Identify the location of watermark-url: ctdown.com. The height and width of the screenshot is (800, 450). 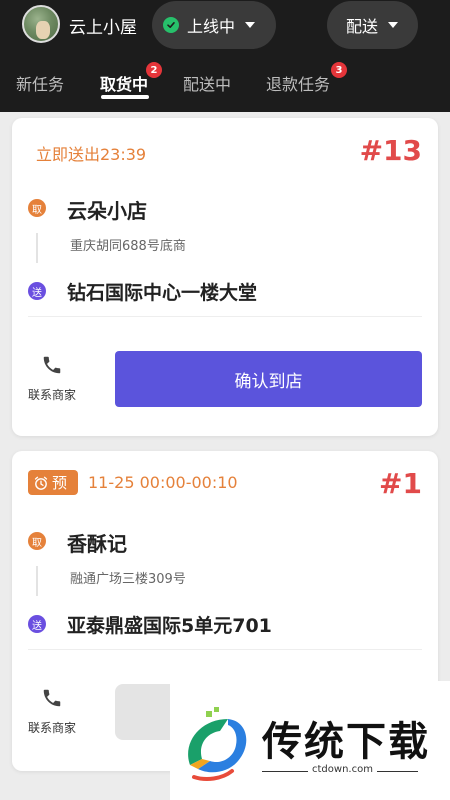
(342, 769).